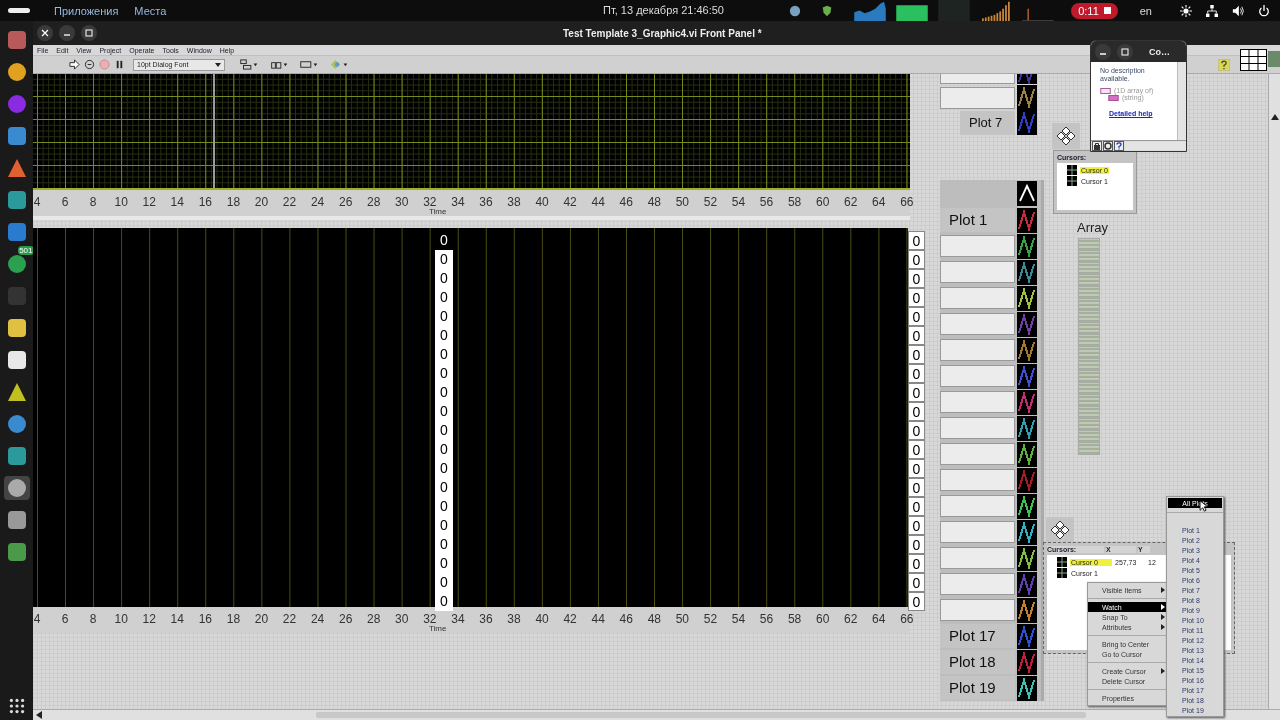 This screenshot has height=720, width=1280. What do you see at coordinates (977, 662) in the screenshot?
I see `legend-label: Plot 18` at bounding box center [977, 662].